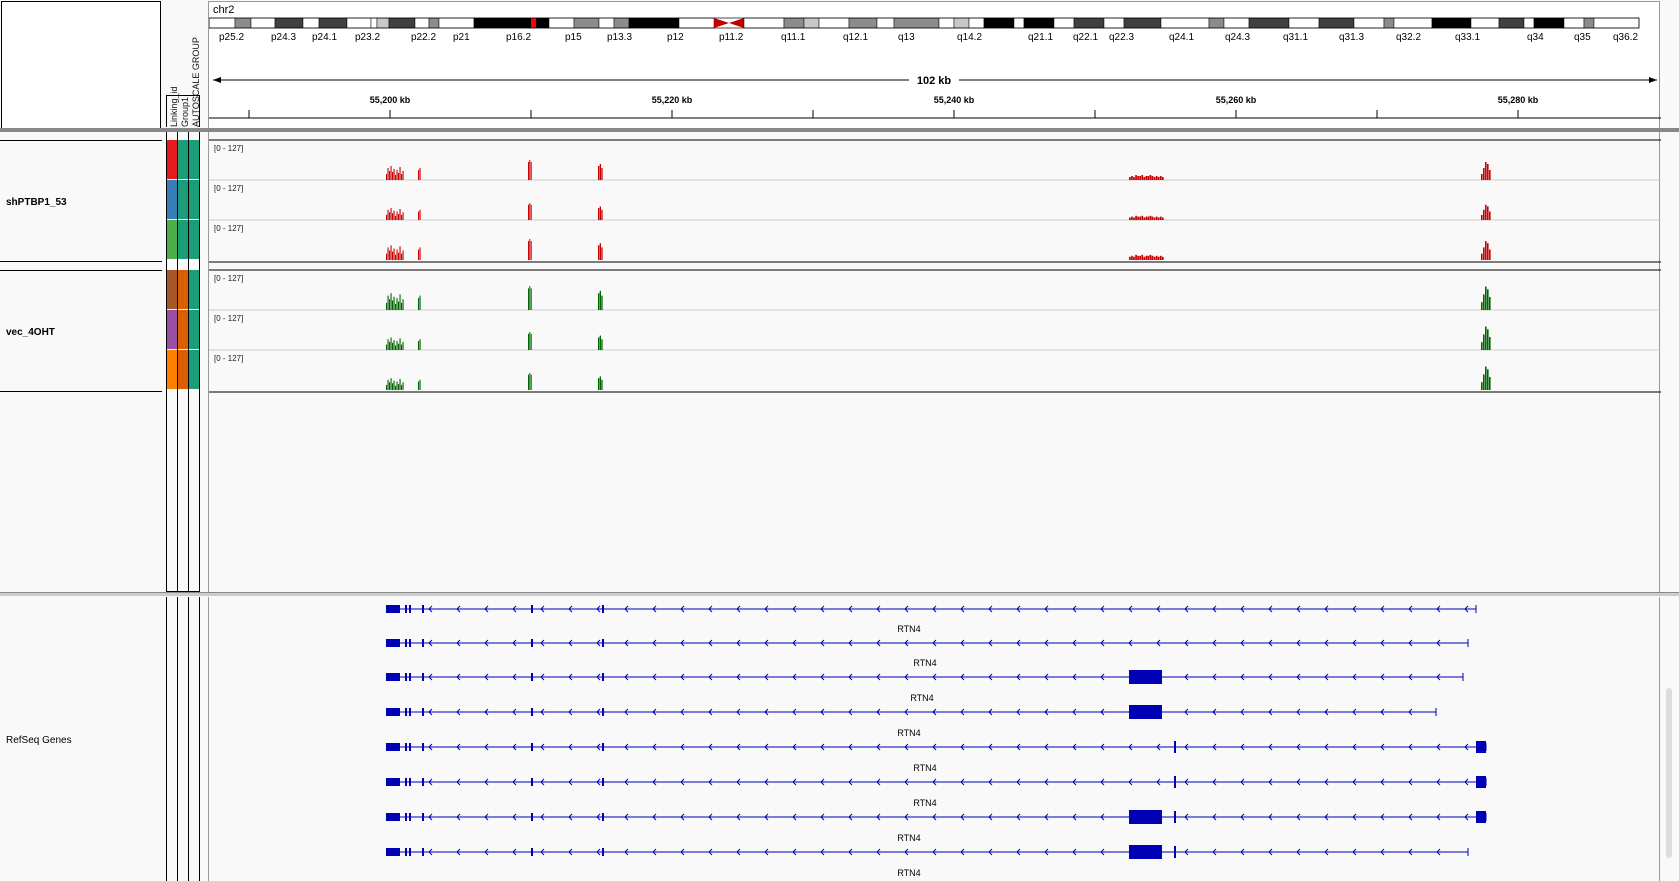 This screenshot has height=881, width=1679. What do you see at coordinates (229, 318) in the screenshot?
I see `track-range-label: [0 - 127]` at bounding box center [229, 318].